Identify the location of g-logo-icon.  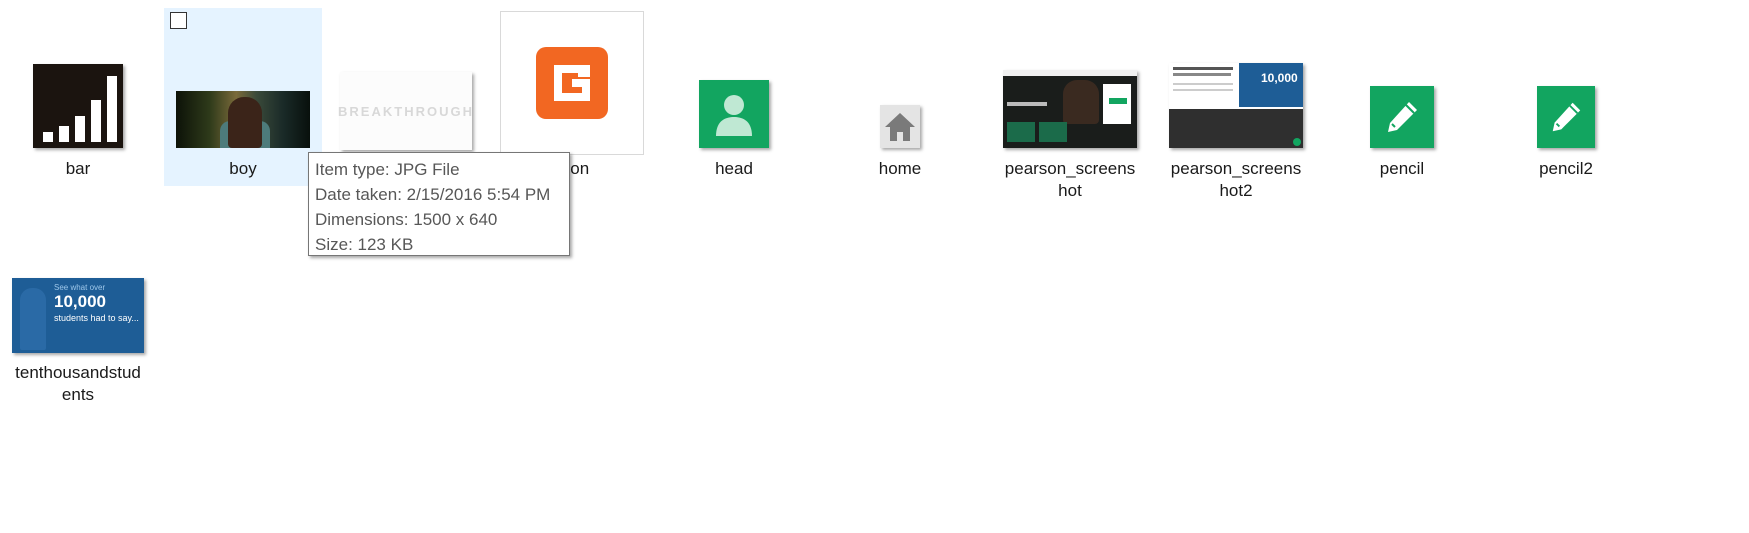
(572, 83).